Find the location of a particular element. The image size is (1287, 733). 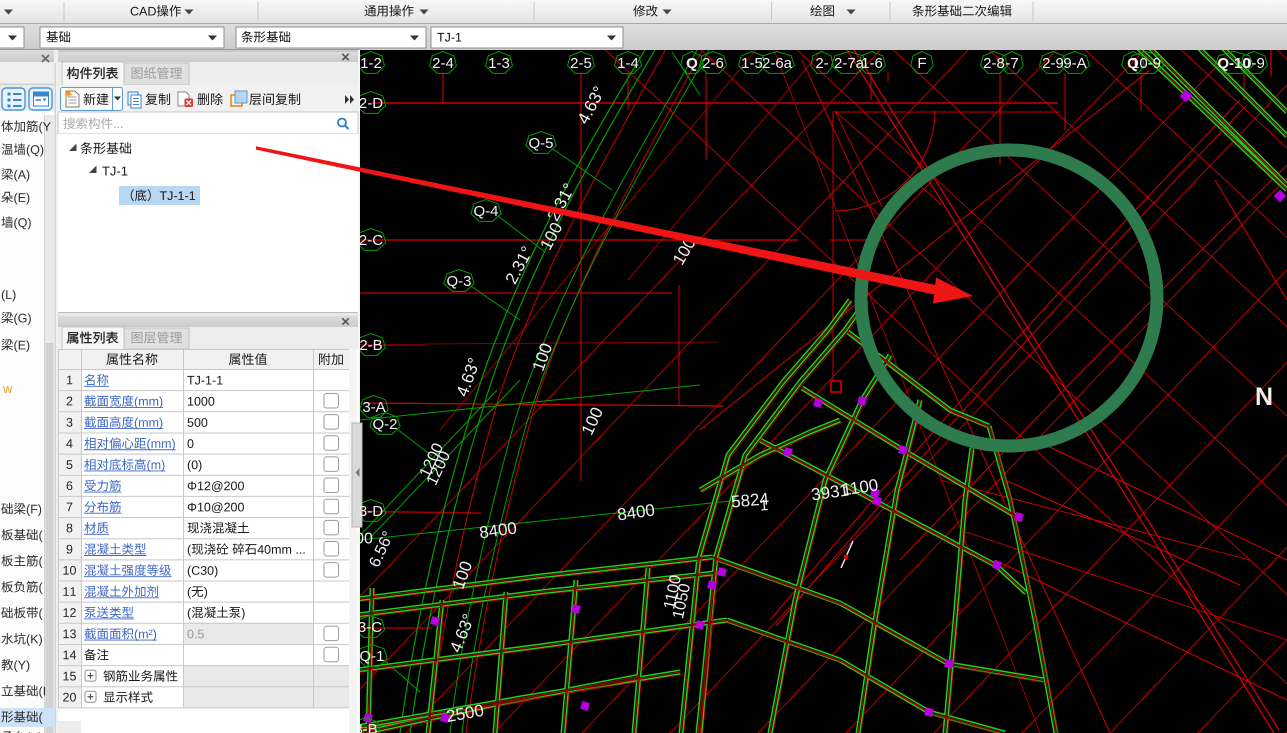

svg-text: 0-9 is located at coordinates (1254, 63).